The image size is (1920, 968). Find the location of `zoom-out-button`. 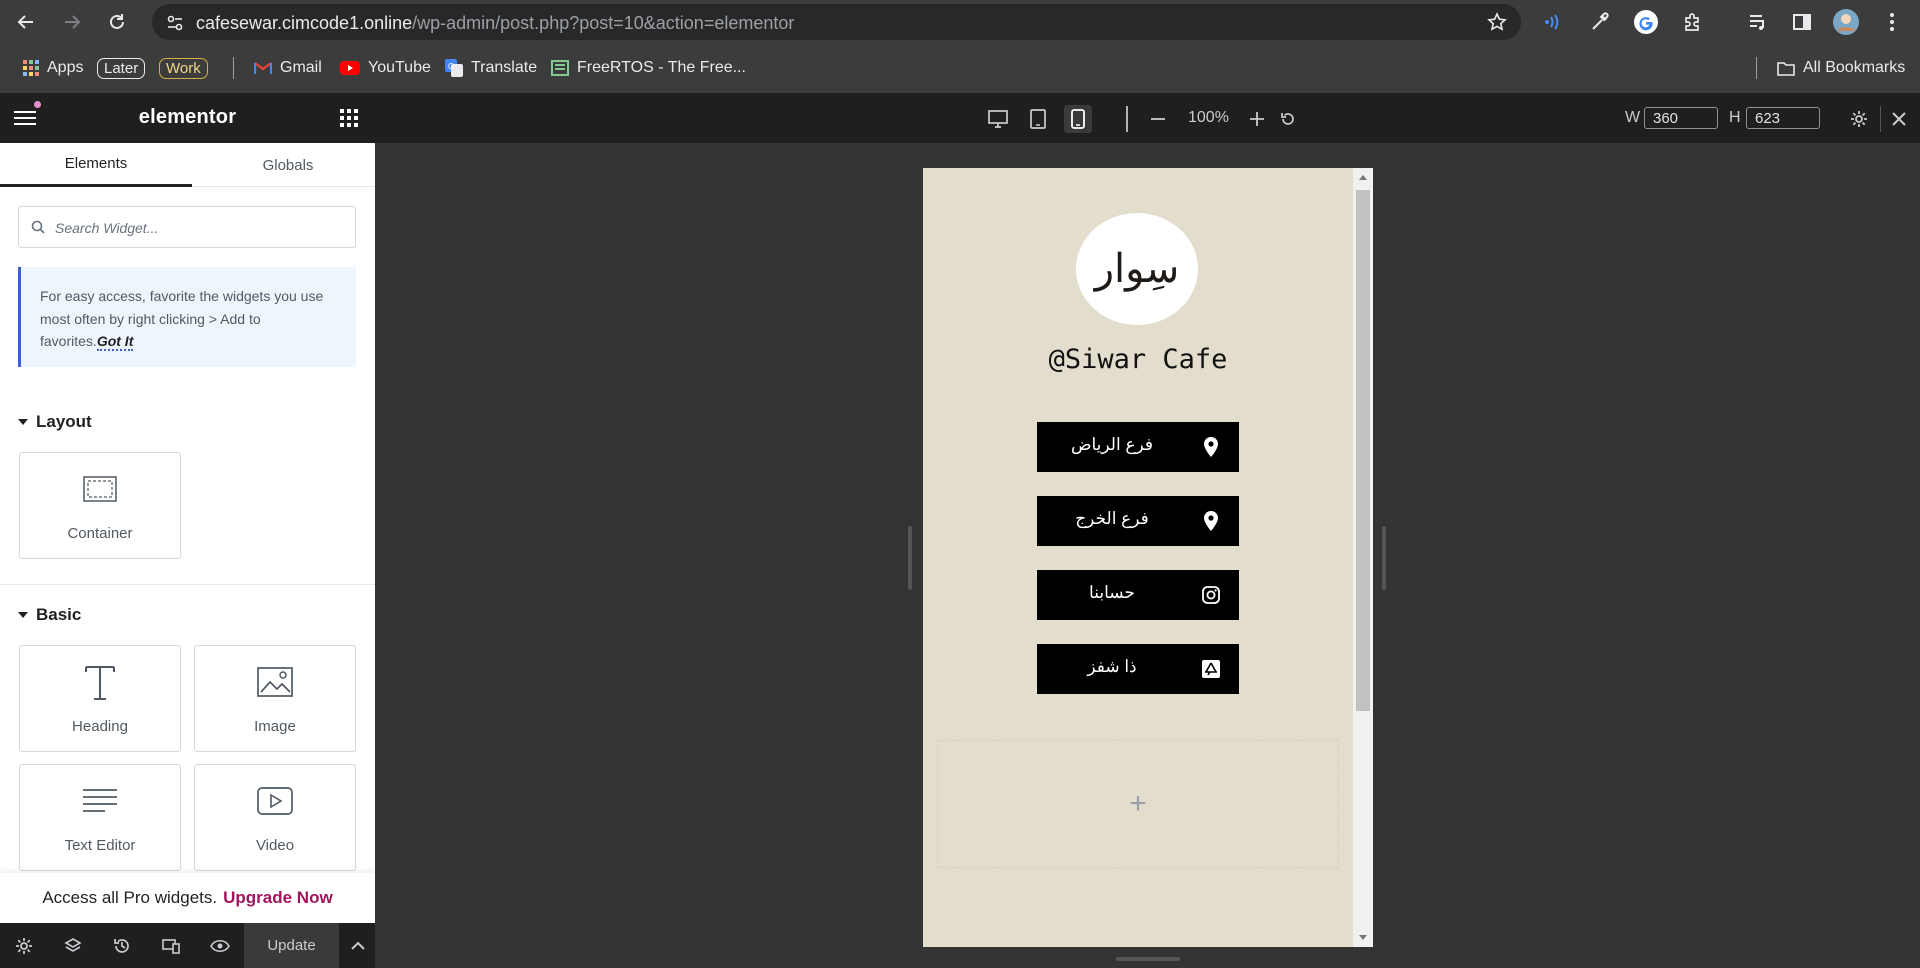

zoom-out-button is located at coordinates (1158, 119).